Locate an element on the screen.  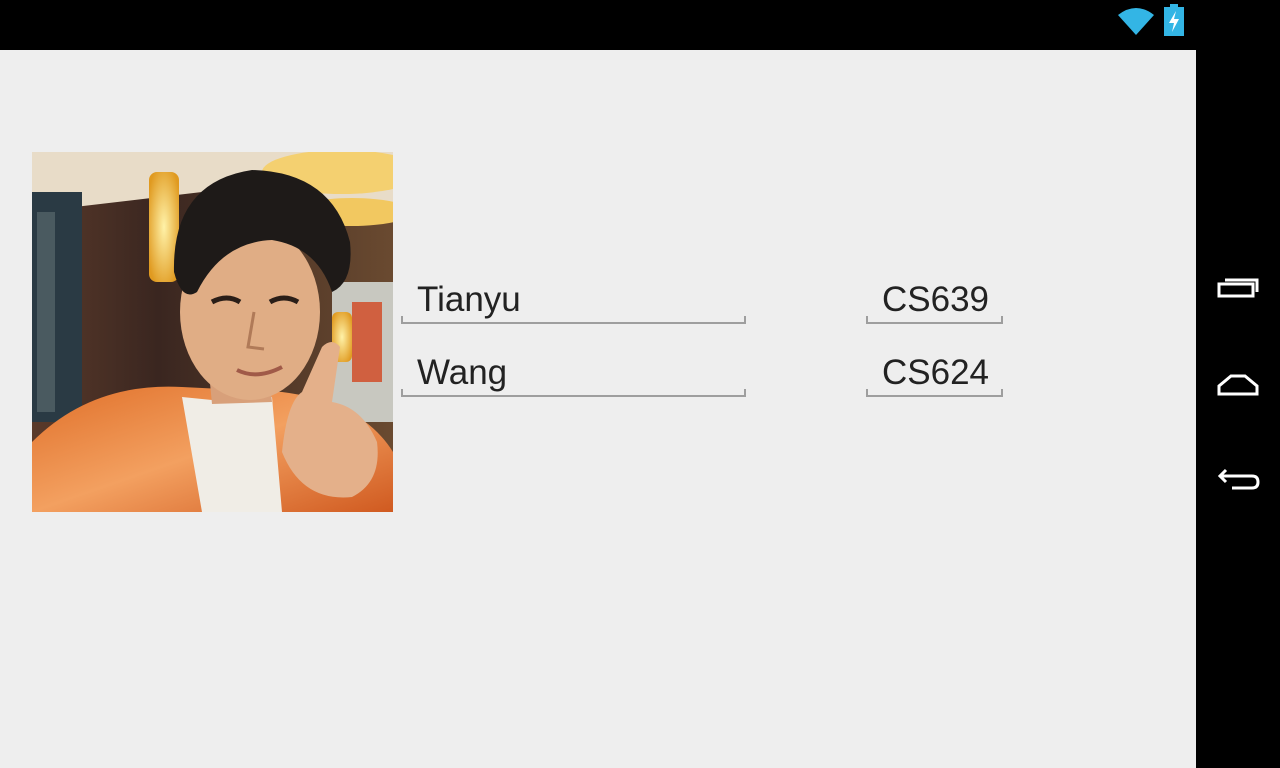
course-2-field: CS624 is located at coordinates (934, 373).